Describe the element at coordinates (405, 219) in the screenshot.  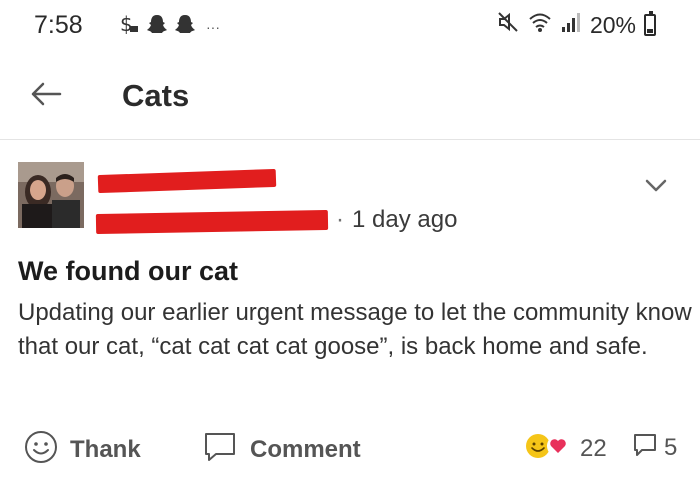
I see `posted-time: 1 day ago` at that location.